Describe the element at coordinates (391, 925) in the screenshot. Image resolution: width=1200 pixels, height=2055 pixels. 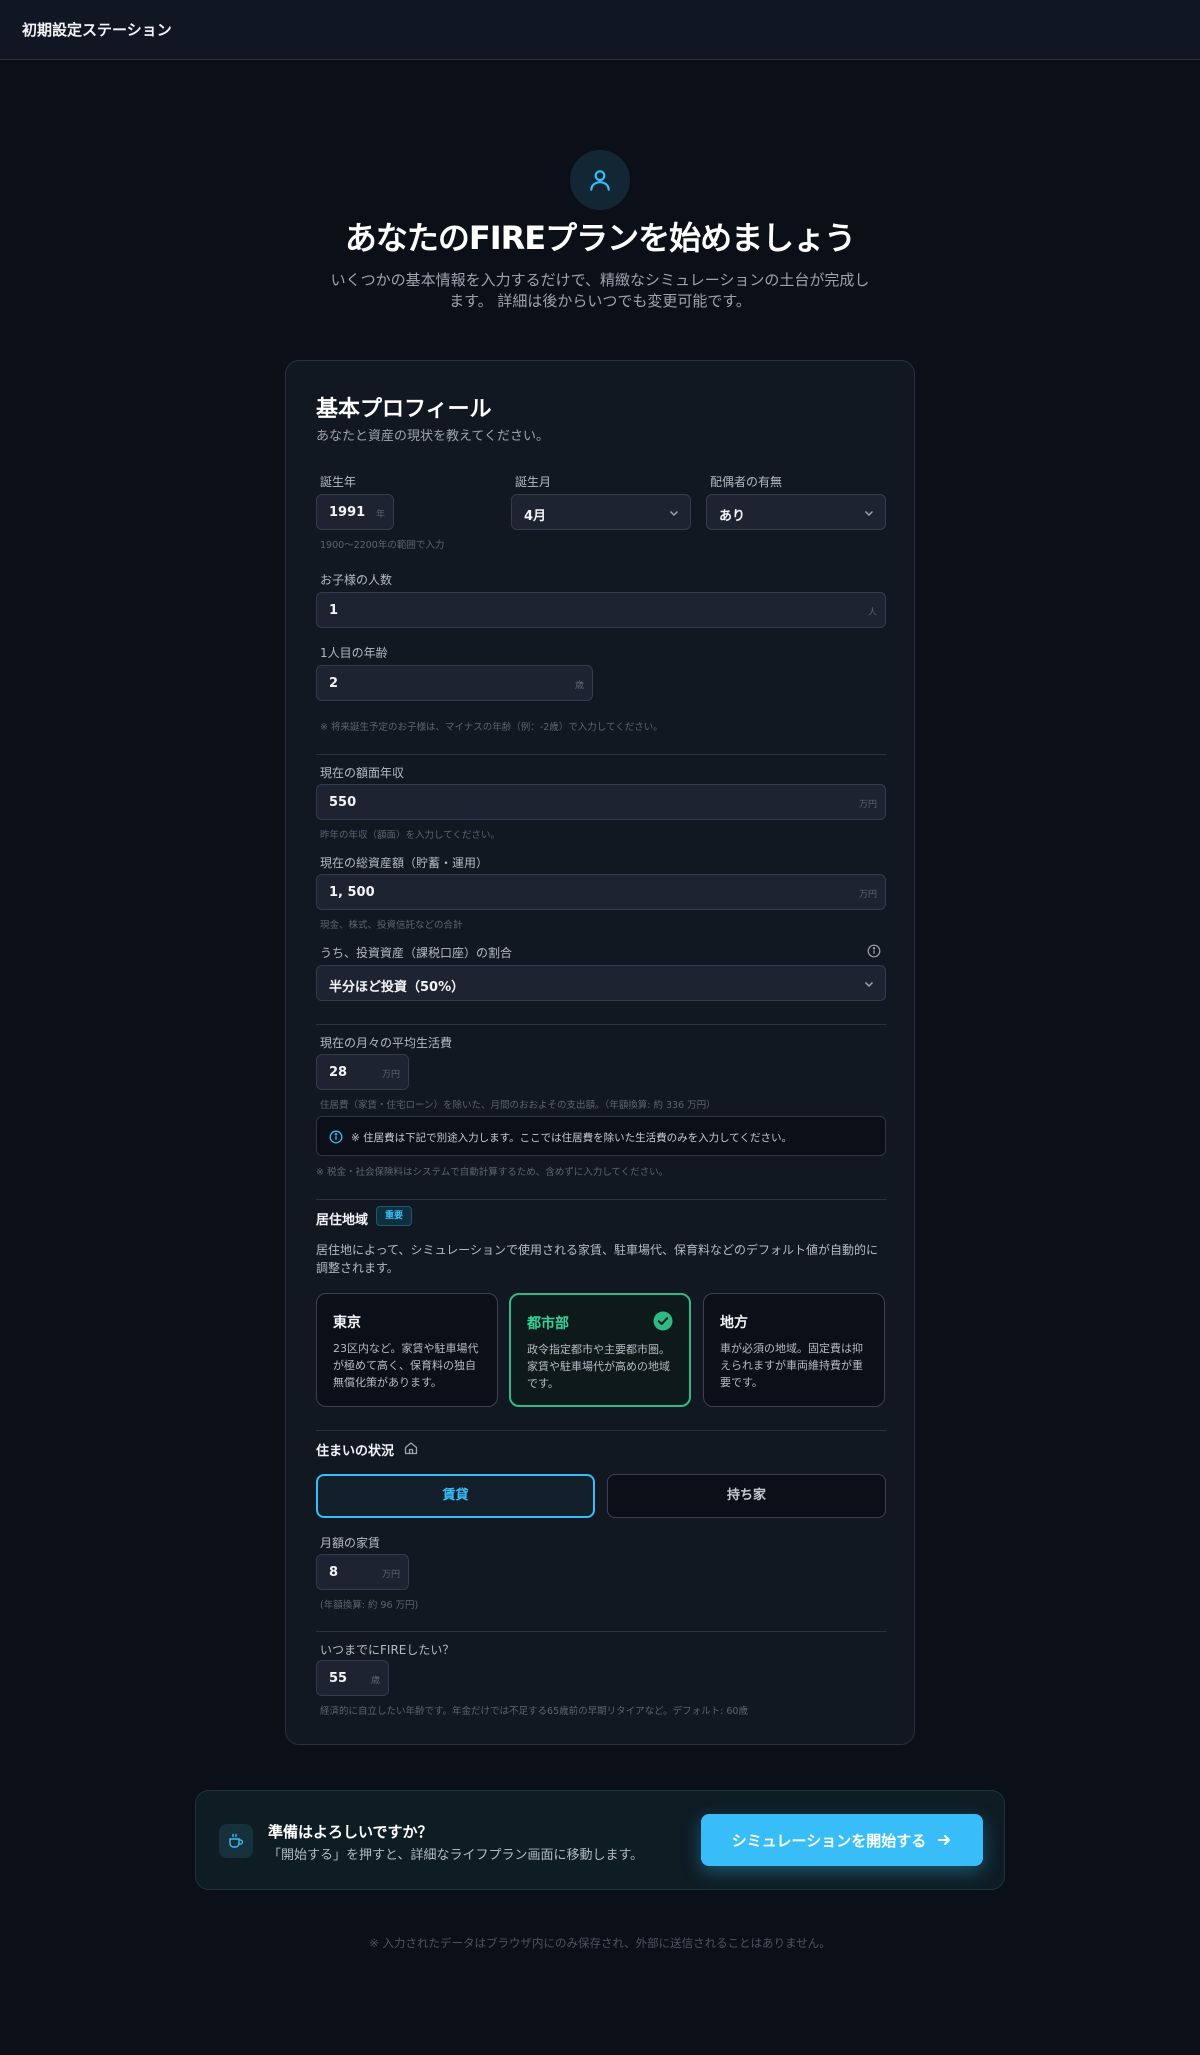
I see `assets-hint: 現金、株式、投資信託などの合計` at that location.